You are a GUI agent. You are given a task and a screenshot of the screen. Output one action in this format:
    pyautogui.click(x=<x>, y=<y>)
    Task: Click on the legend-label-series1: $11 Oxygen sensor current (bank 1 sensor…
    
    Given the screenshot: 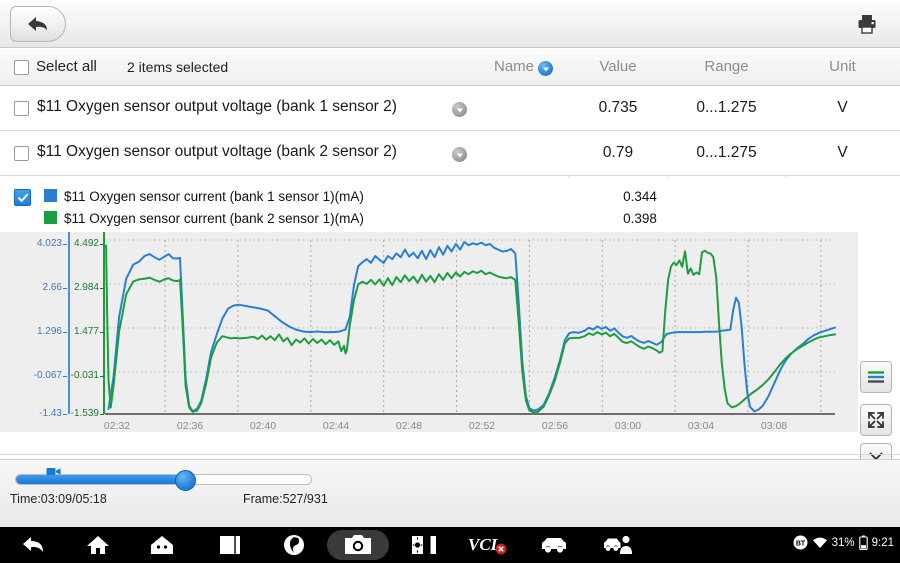 What is the action you would take?
    pyautogui.click(x=214, y=196)
    